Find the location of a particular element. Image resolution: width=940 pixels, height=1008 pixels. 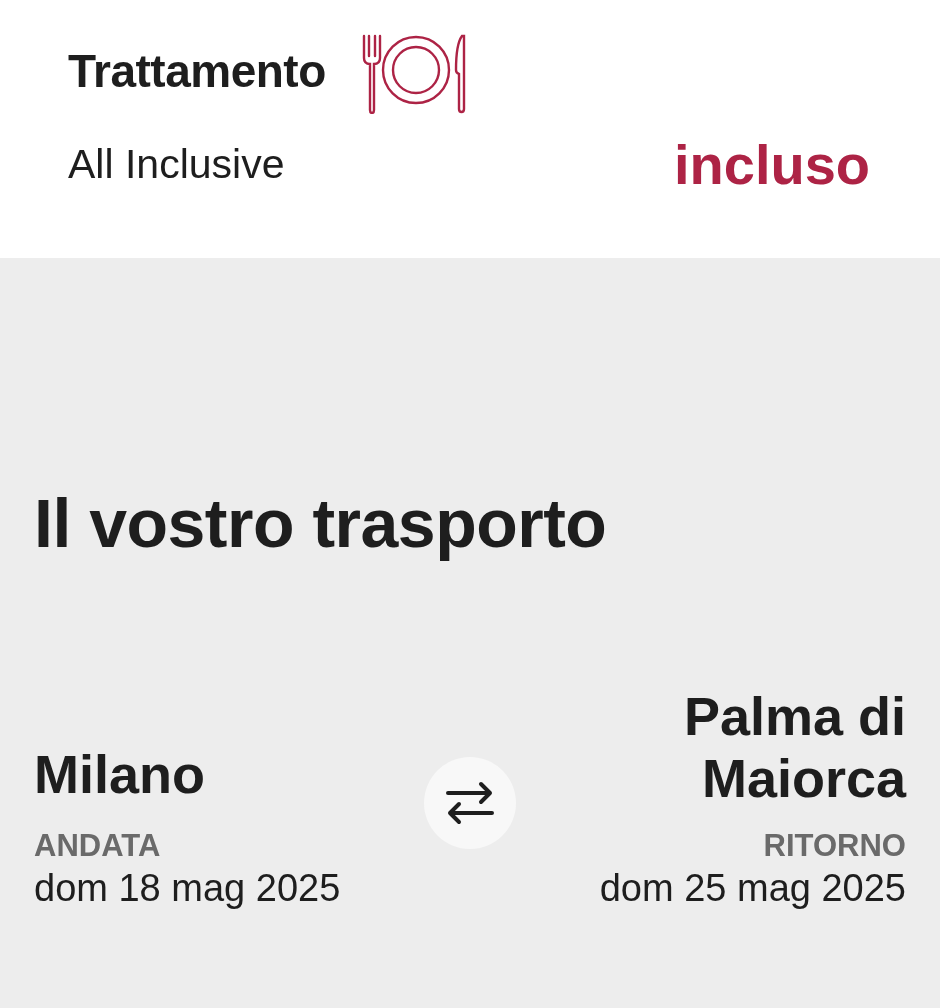

board-type: All Inclusive is located at coordinates (176, 164).